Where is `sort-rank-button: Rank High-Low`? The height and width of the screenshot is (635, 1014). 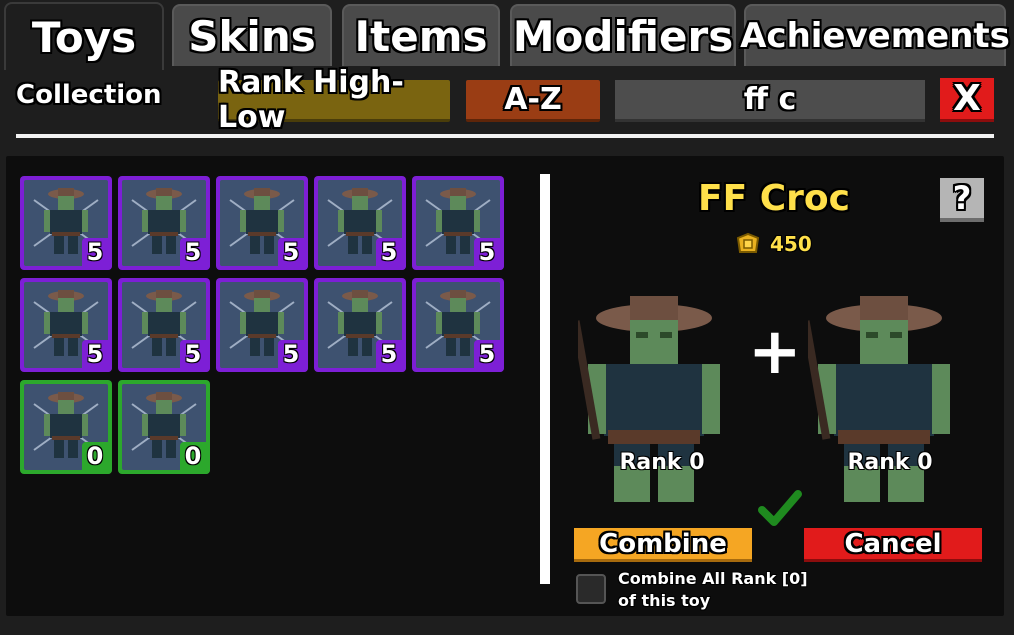
sort-rank-button: Rank High-Low is located at coordinates (334, 100).